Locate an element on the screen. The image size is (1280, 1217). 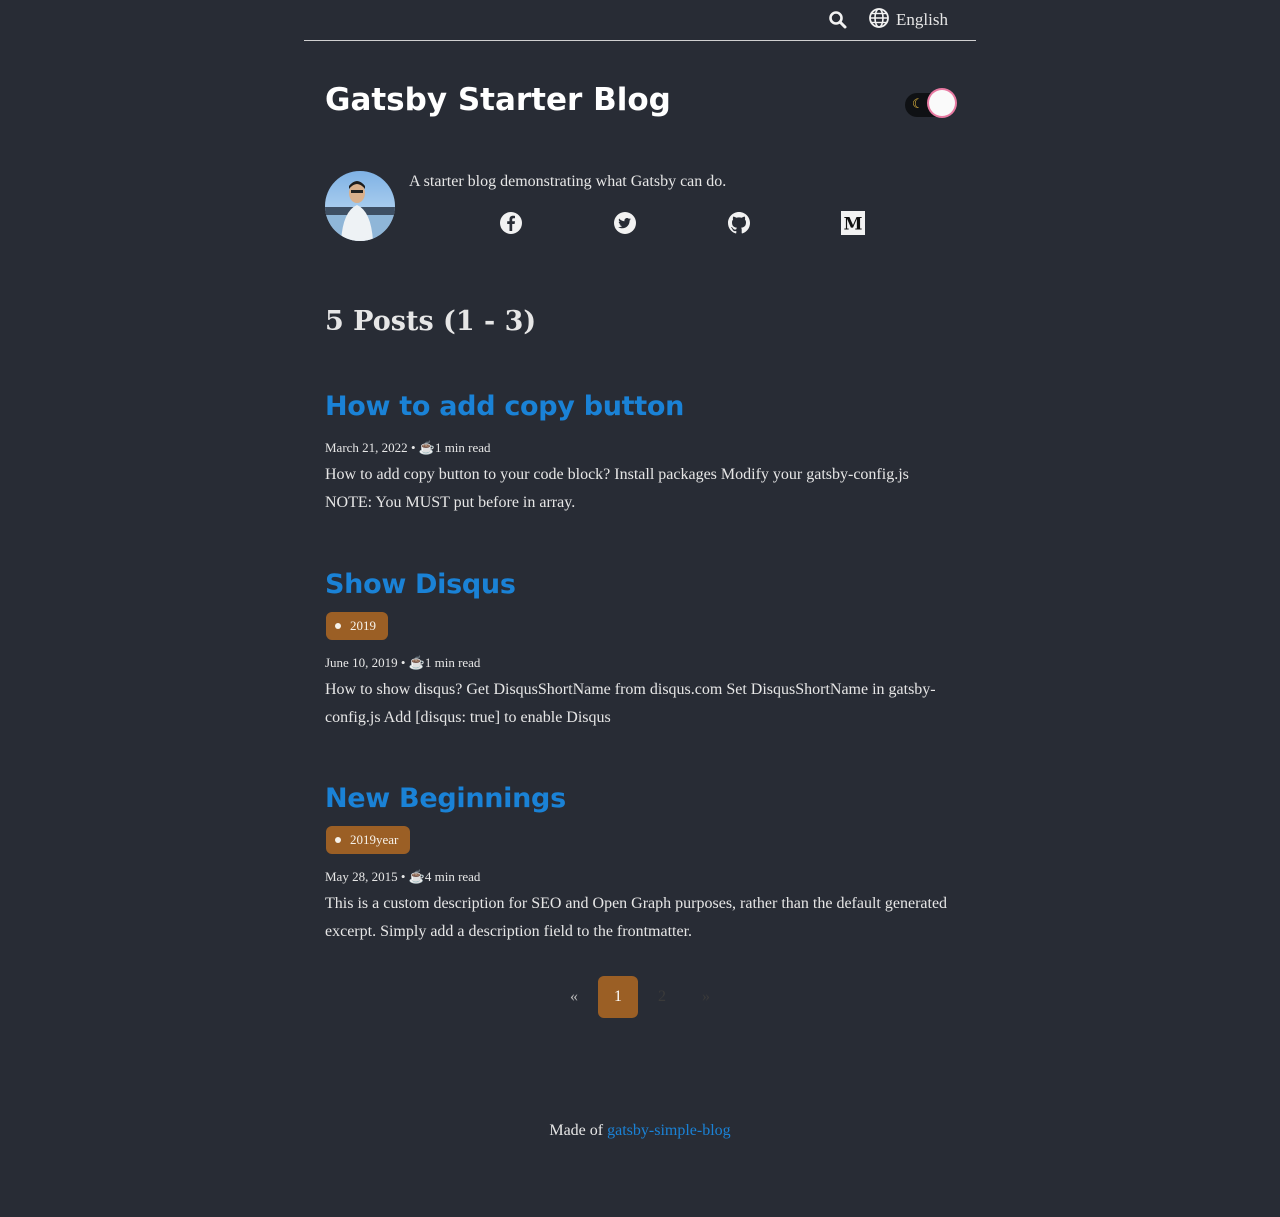
svg-text: M is located at coordinates (853, 225).